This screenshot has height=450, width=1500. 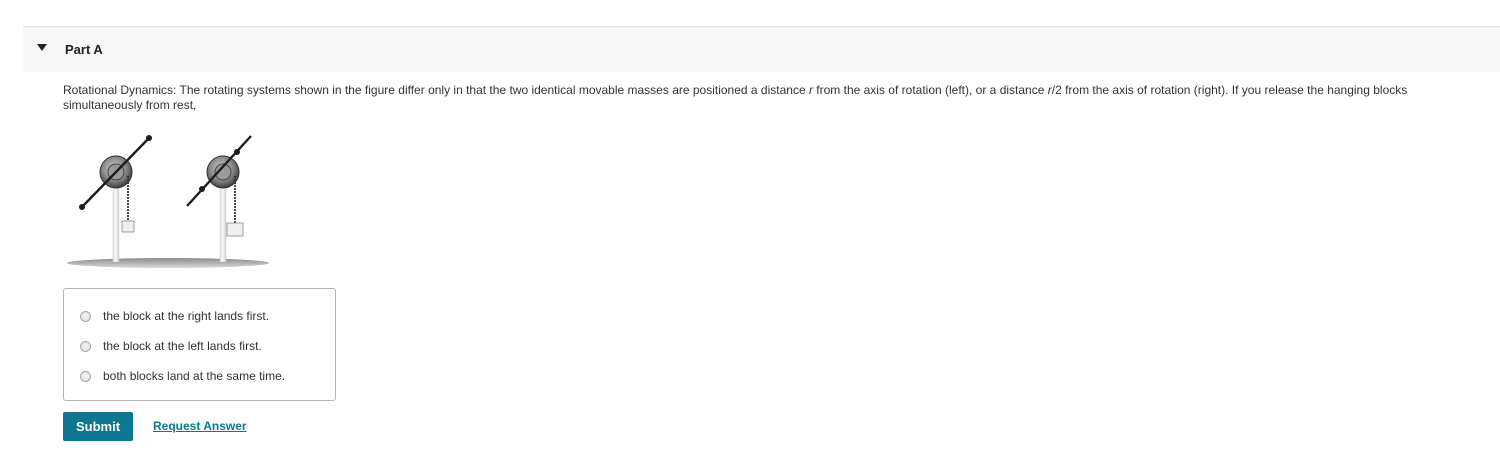 I want to click on choice-same-time: both blocks land at the same time., so click(x=182, y=376).